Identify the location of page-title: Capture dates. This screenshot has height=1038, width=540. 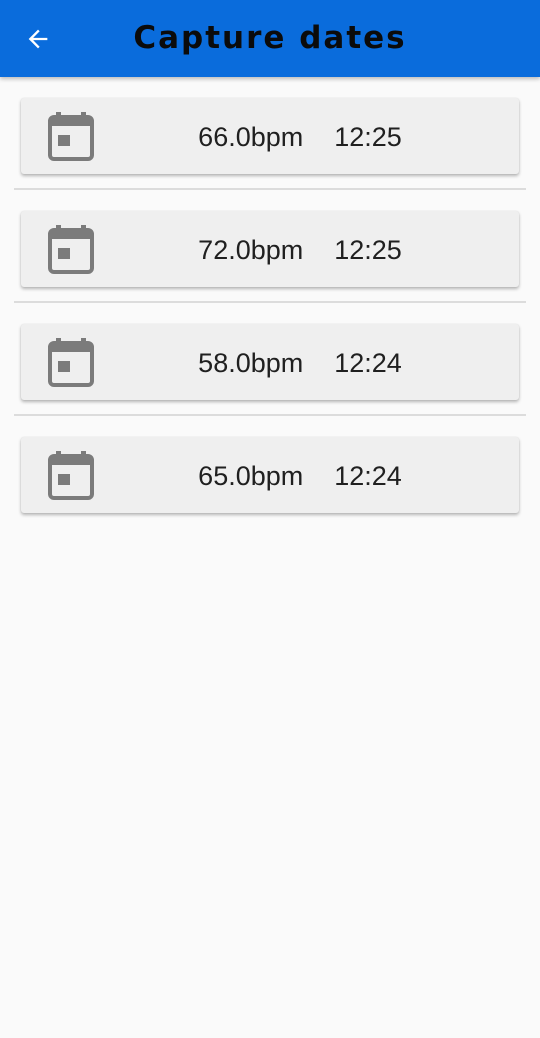
(270, 38).